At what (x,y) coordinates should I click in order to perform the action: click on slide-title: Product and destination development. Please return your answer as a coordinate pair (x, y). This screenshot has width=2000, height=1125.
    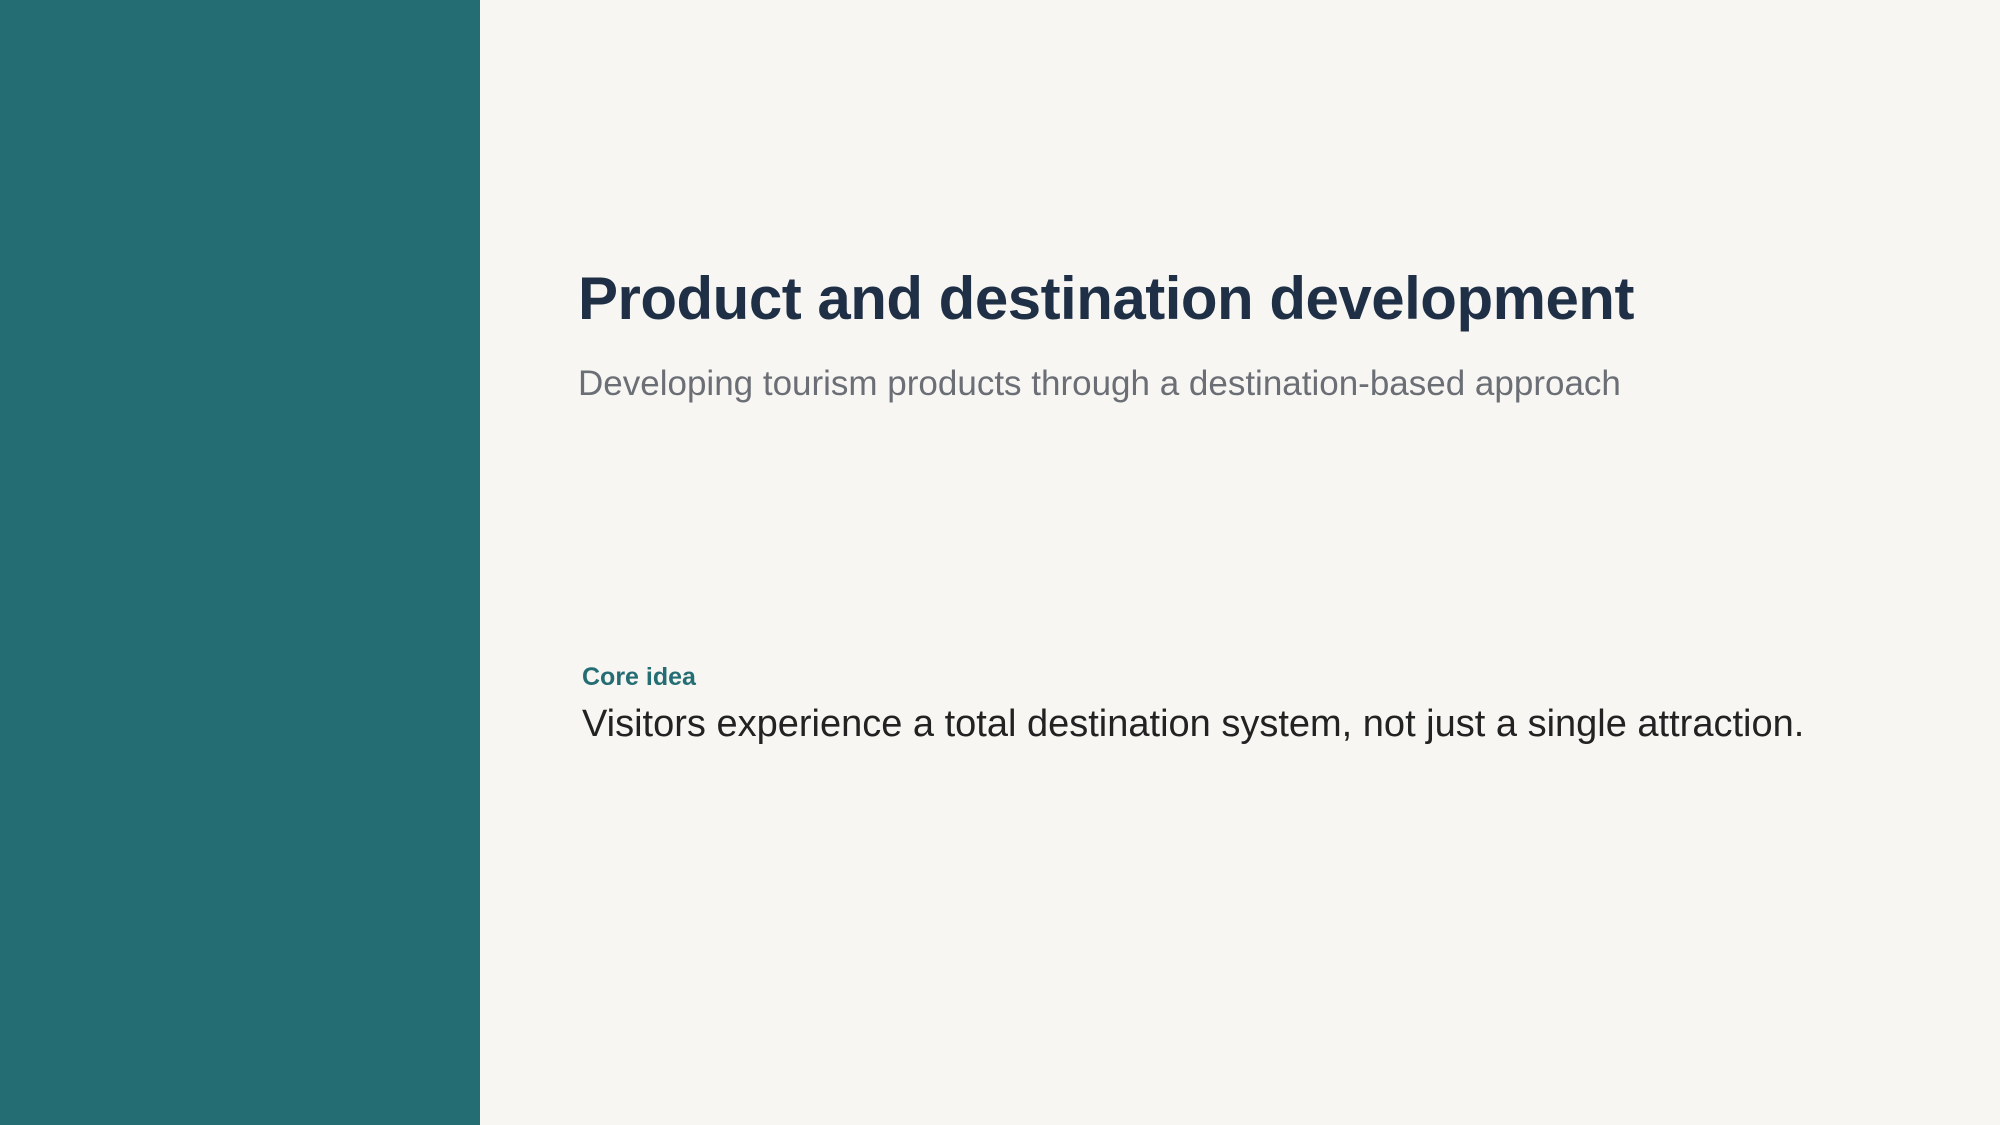
    Looking at the image, I should click on (1106, 298).